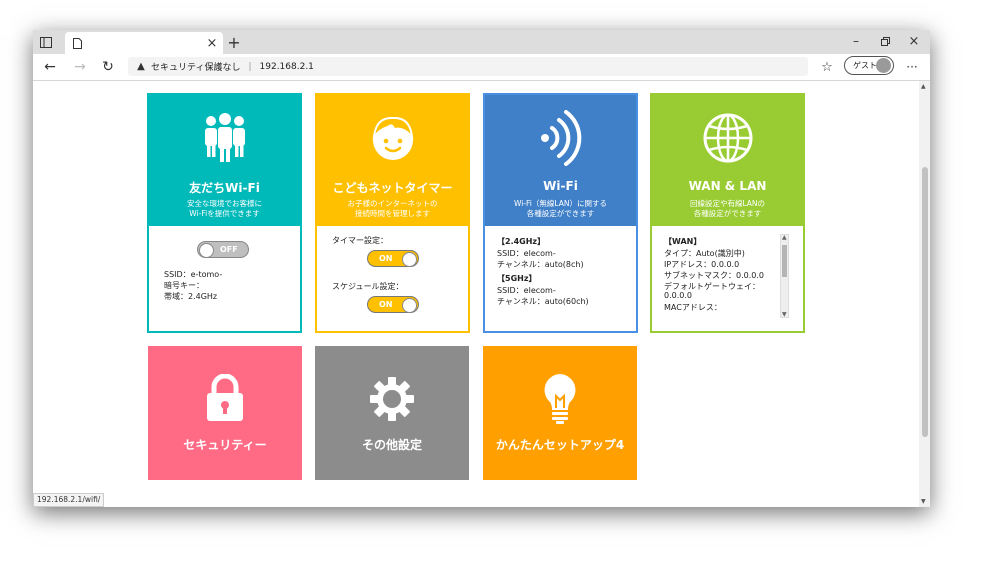  Describe the element at coordinates (704, 253) in the screenshot. I see `wan-type: タイプ：Auto(識別中)` at that location.